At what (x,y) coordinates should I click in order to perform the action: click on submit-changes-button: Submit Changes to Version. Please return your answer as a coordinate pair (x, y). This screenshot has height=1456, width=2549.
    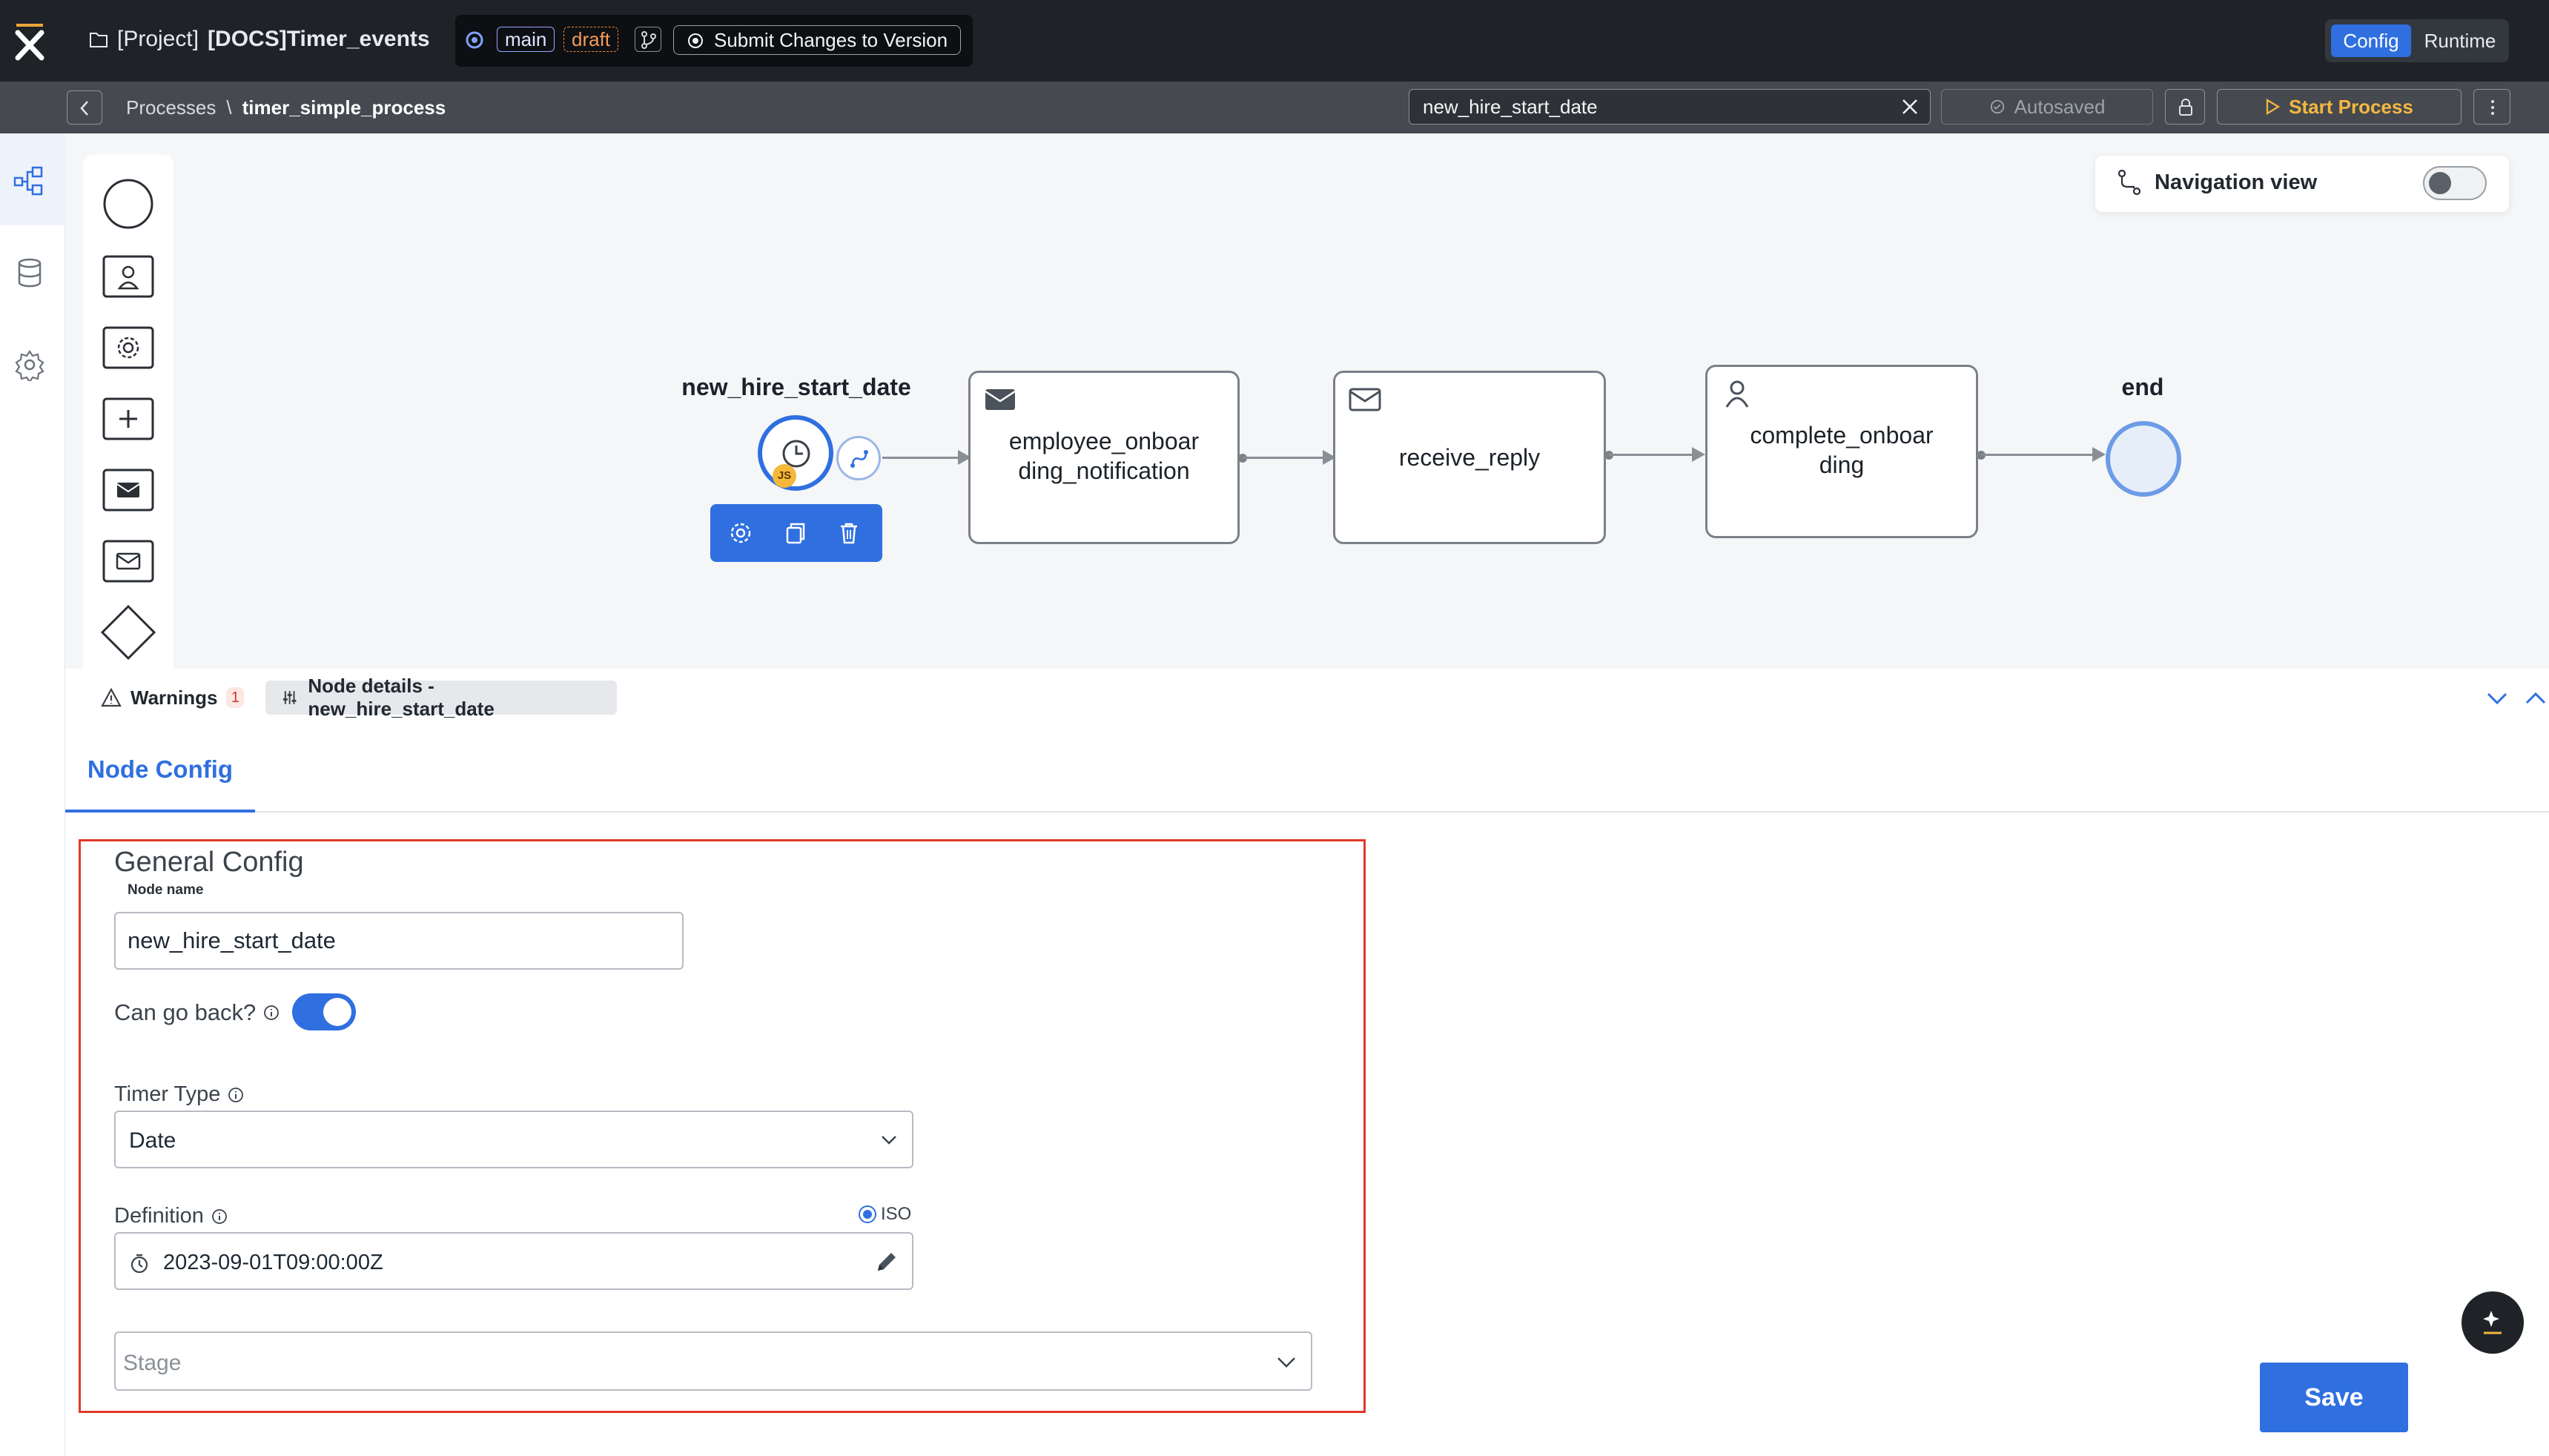
    Looking at the image, I should click on (817, 40).